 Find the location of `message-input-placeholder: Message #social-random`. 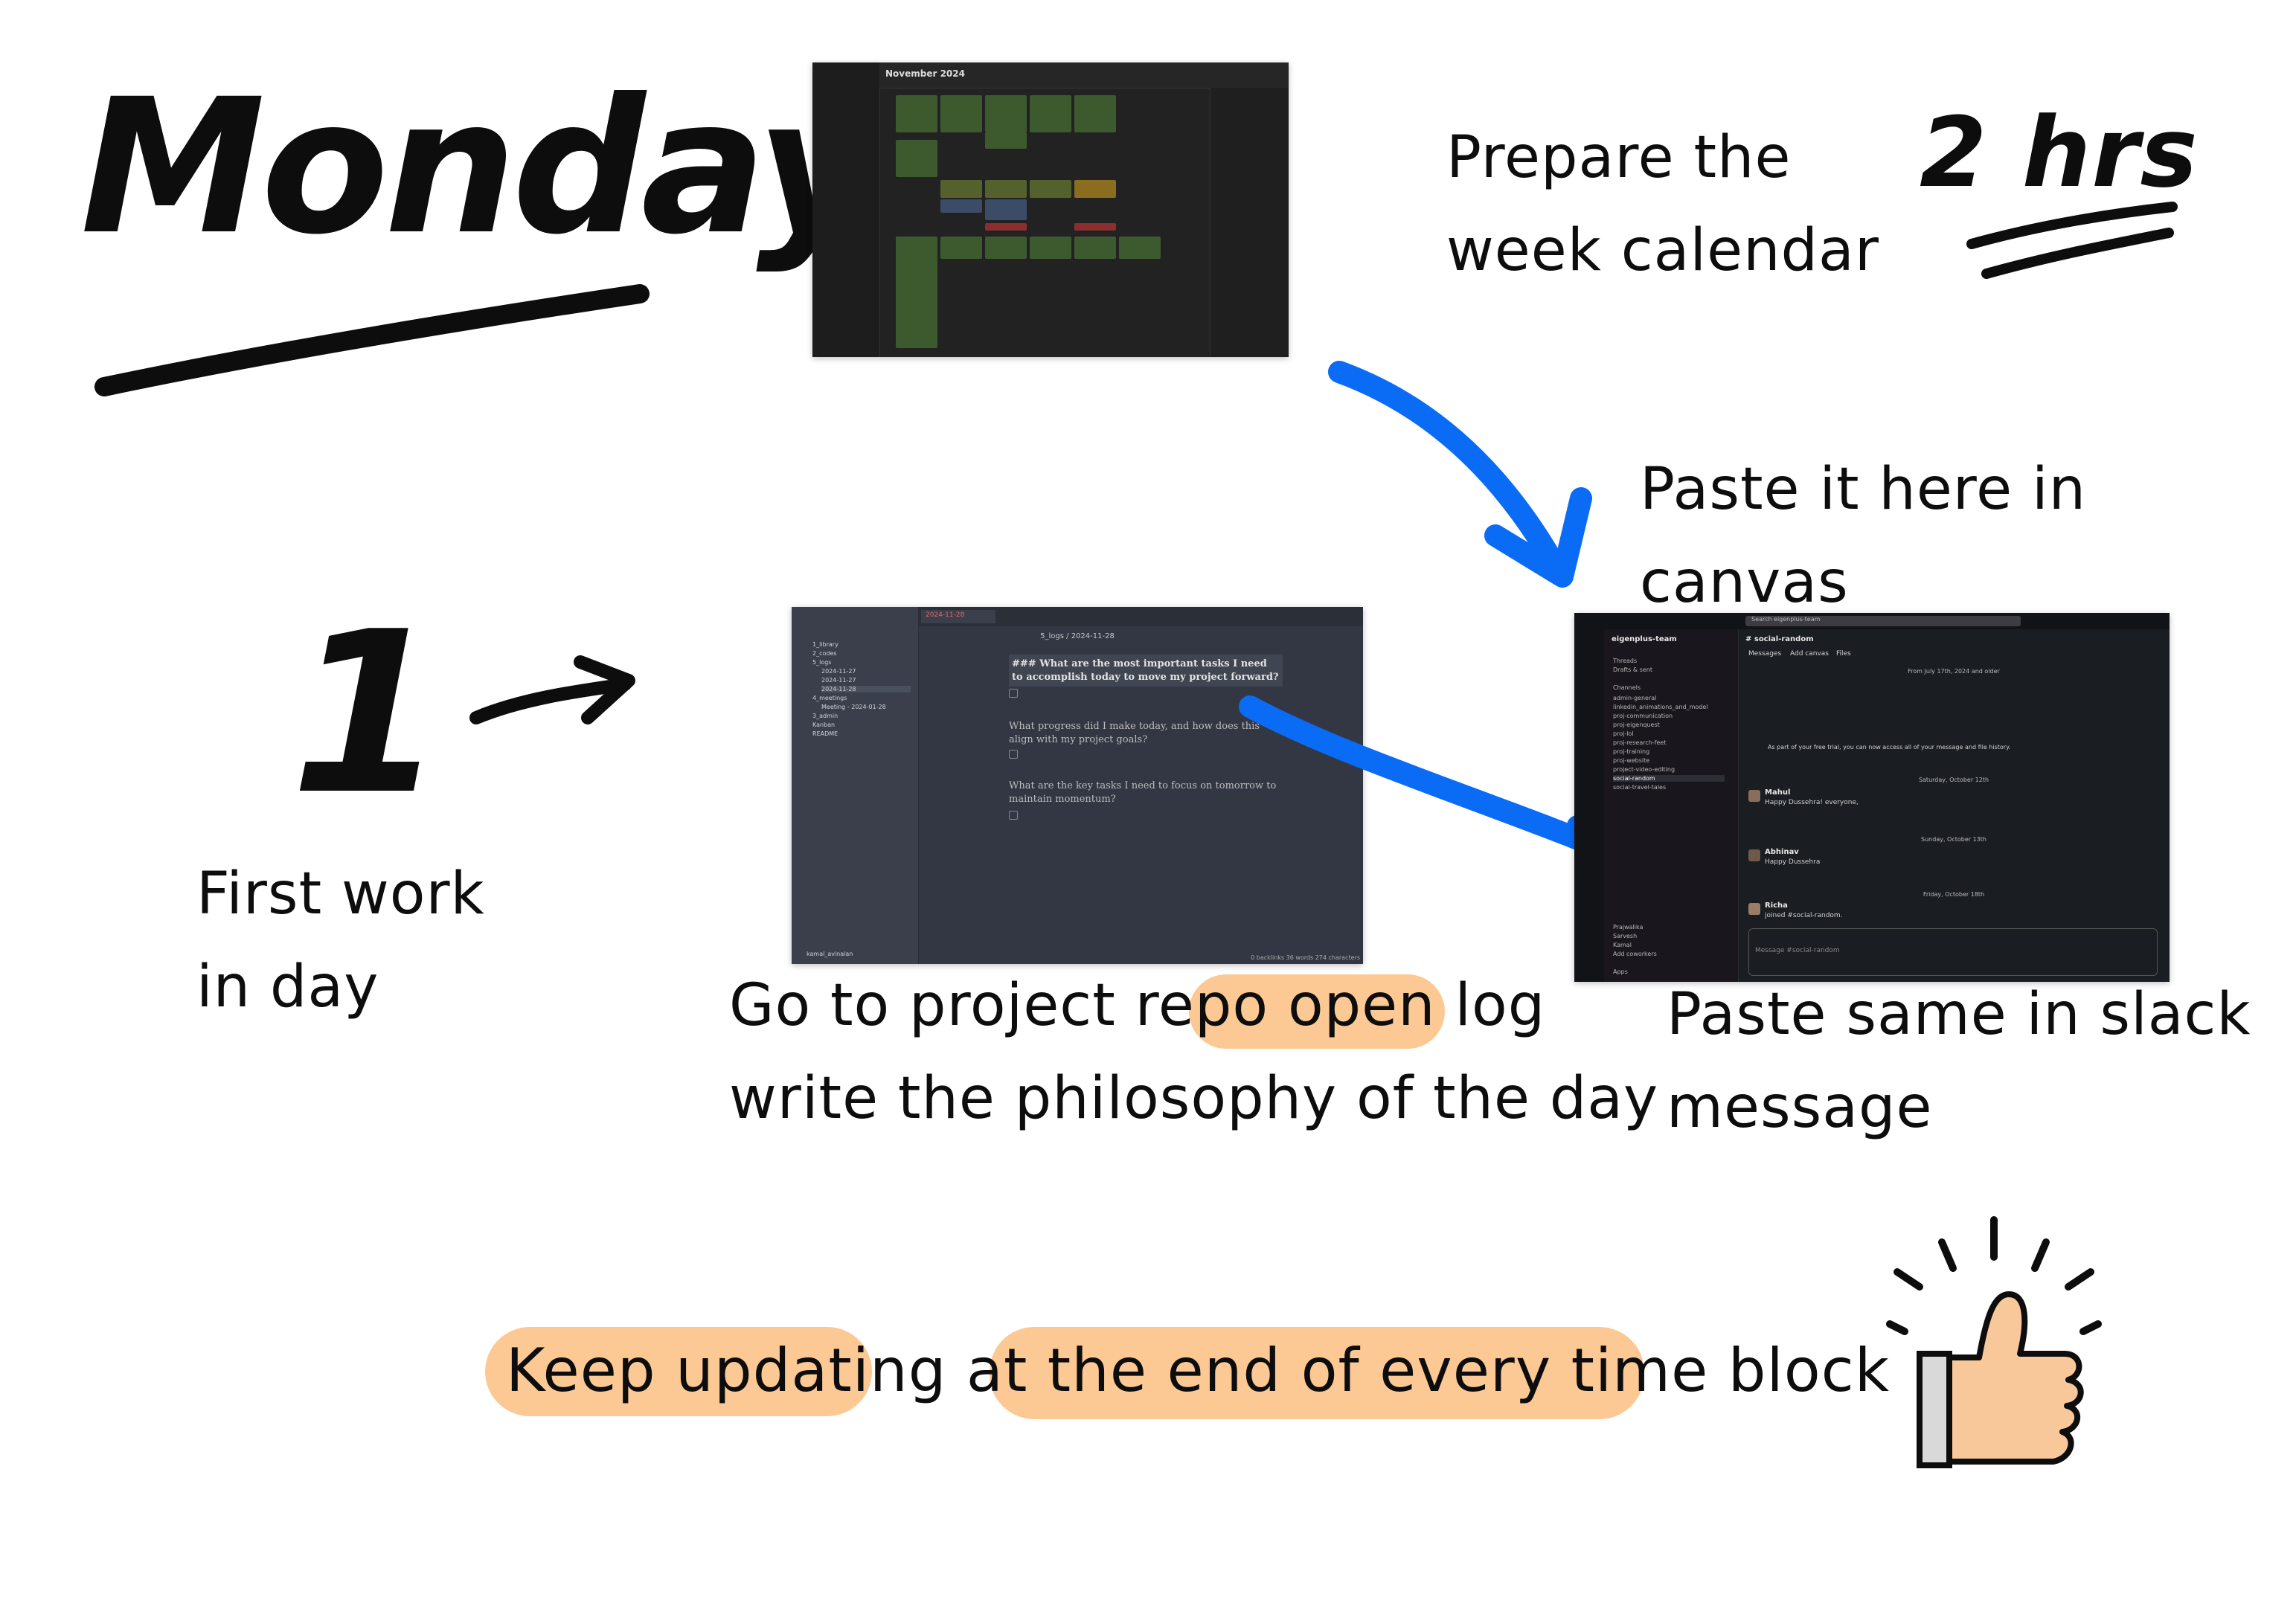

message-input-placeholder: Message #social-random is located at coordinates (1797, 950).